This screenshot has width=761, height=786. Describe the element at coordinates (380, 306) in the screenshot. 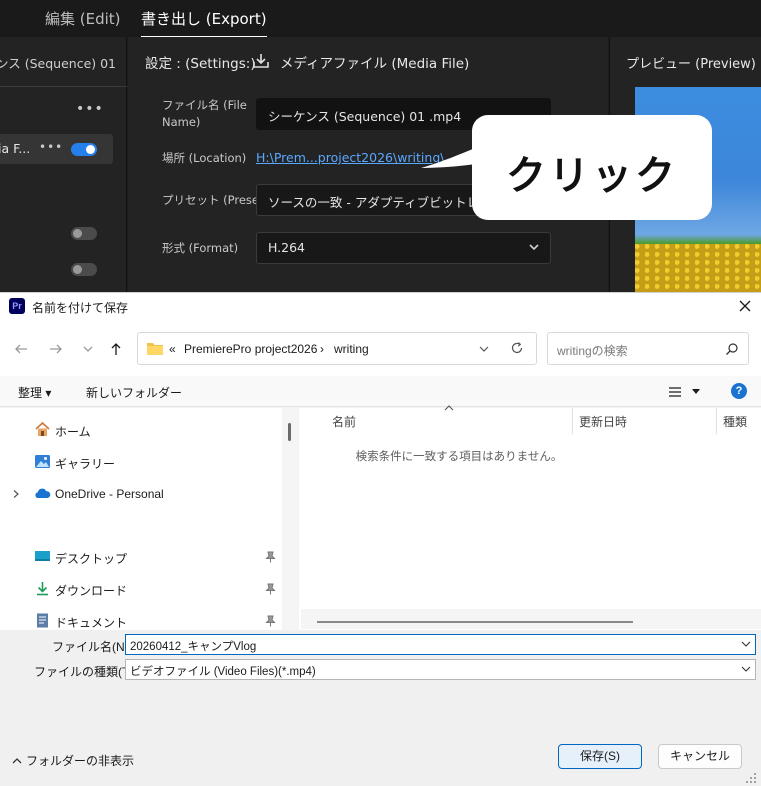

I see `dialog-titlebar: Pr 名前を付けて保存` at that location.